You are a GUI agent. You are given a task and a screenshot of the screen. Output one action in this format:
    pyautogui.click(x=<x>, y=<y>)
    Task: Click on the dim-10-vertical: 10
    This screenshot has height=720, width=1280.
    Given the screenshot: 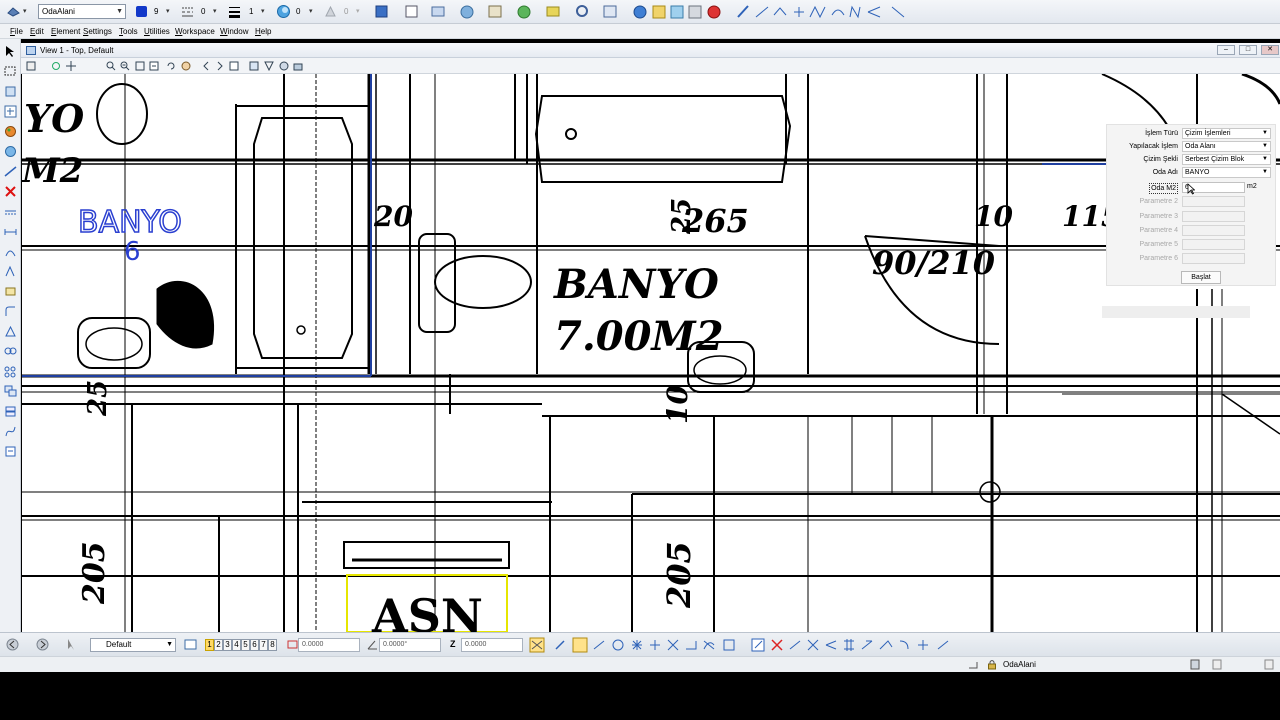 What is the action you would take?
    pyautogui.click(x=677, y=404)
    